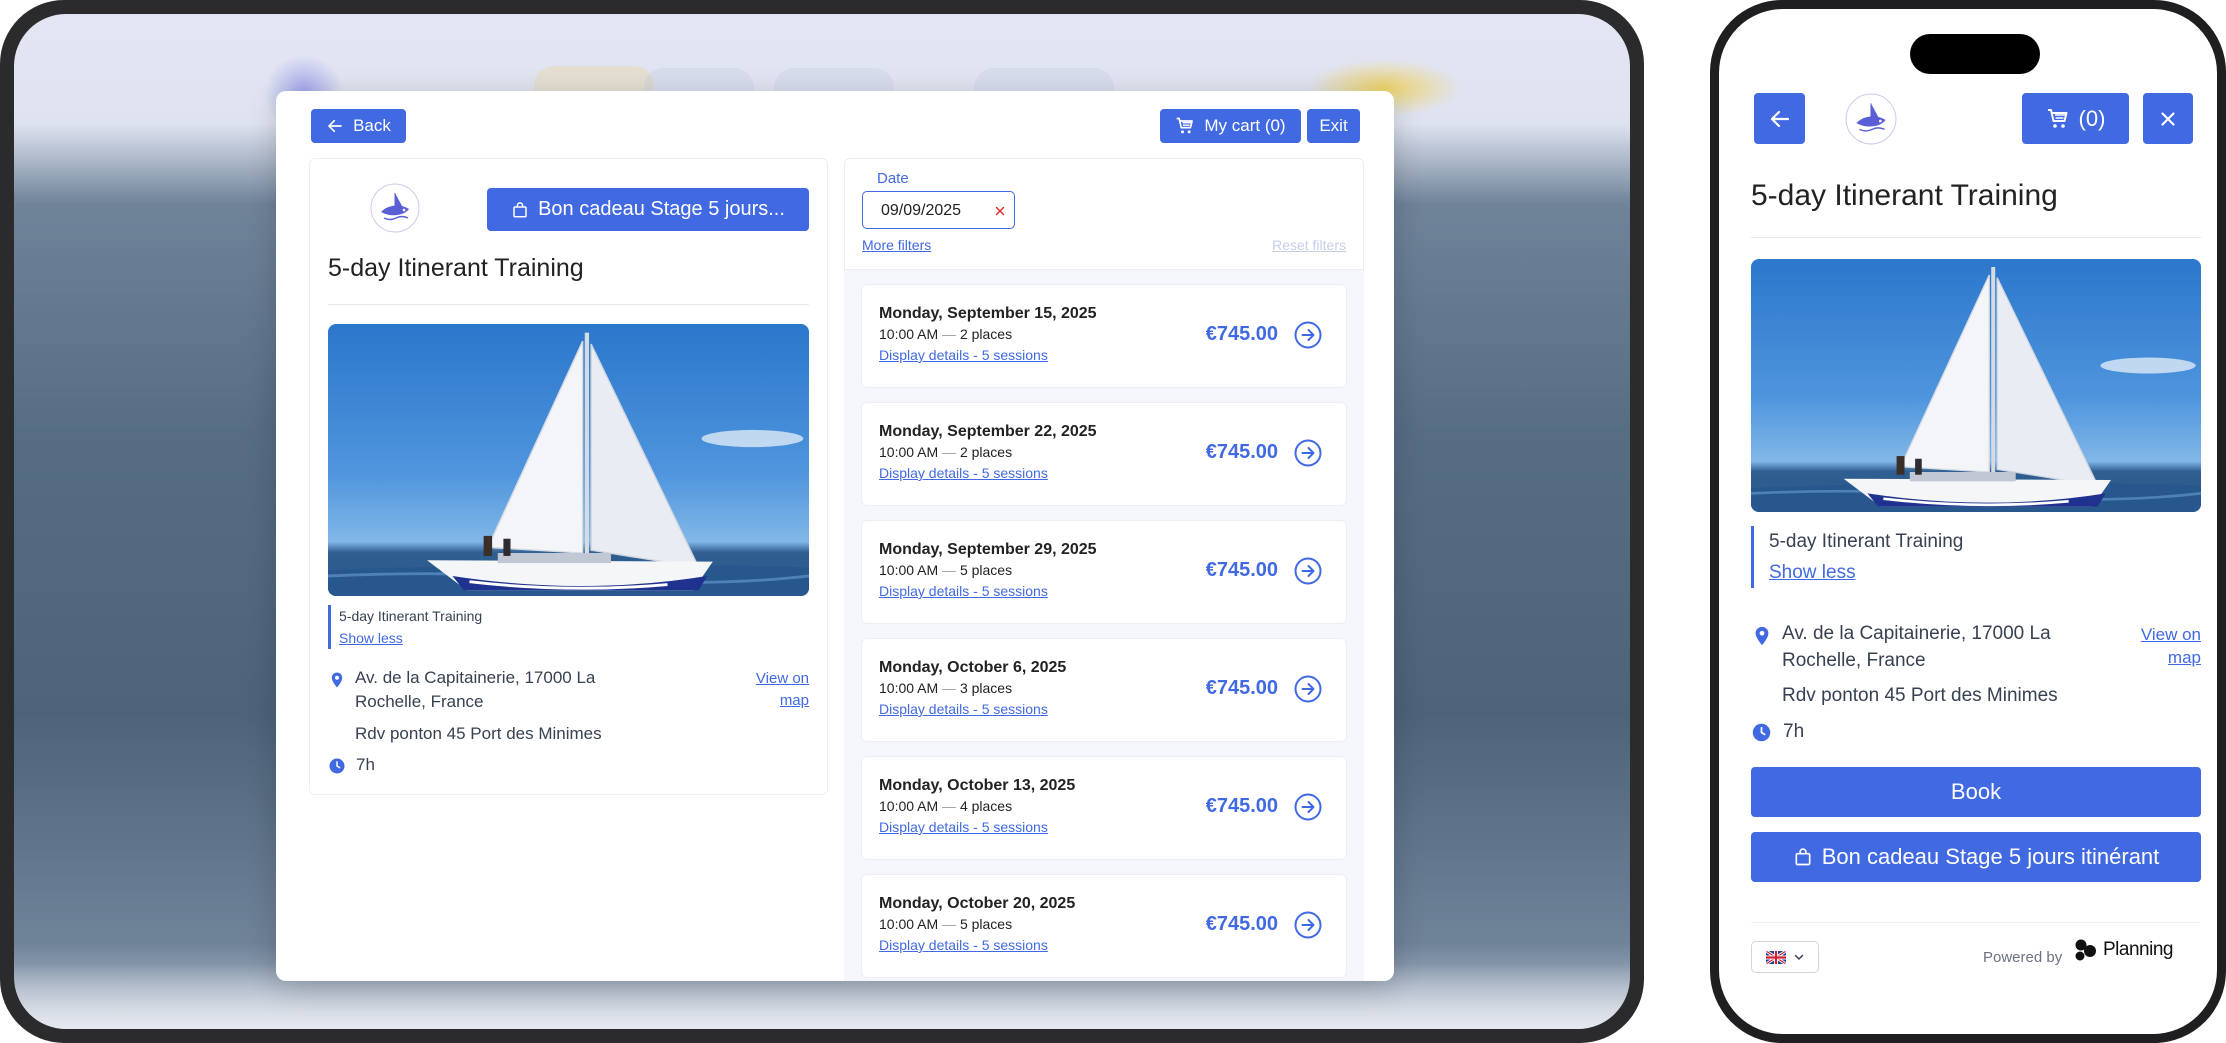 This screenshot has height=1043, width=2226. What do you see at coordinates (986, 334) in the screenshot?
I see `session-places: 2 places` at bounding box center [986, 334].